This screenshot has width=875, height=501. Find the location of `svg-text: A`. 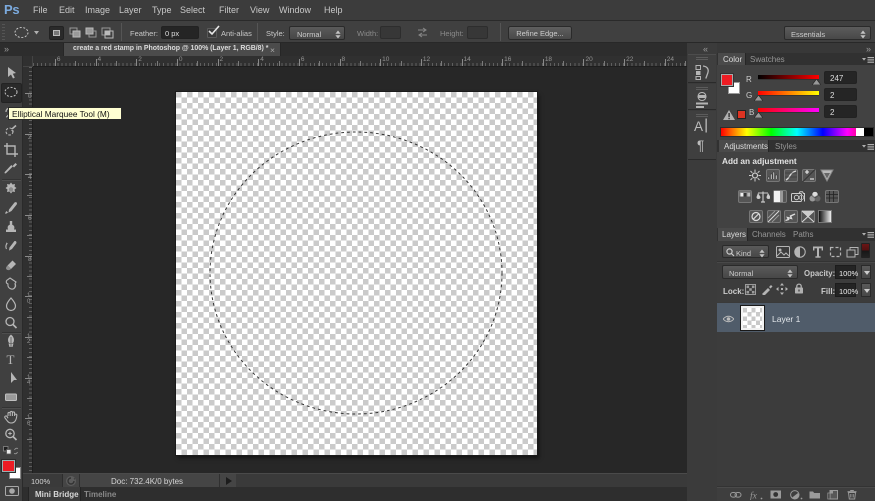

svg-text: A is located at coordinates (698, 126).